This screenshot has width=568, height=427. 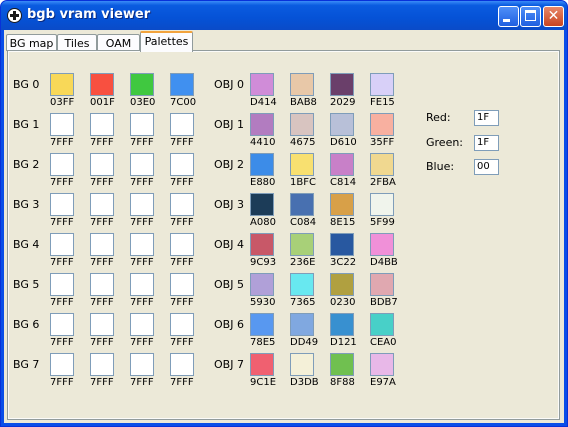 What do you see at coordinates (62, 324) in the screenshot?
I see `bg-palette-6-color-0-swatch` at bounding box center [62, 324].